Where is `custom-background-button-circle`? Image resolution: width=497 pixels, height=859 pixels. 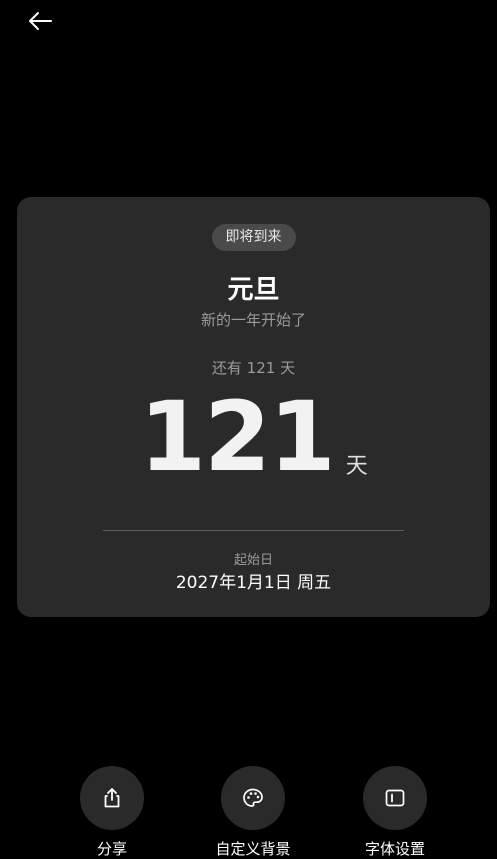
custom-background-button-circle is located at coordinates (253, 798).